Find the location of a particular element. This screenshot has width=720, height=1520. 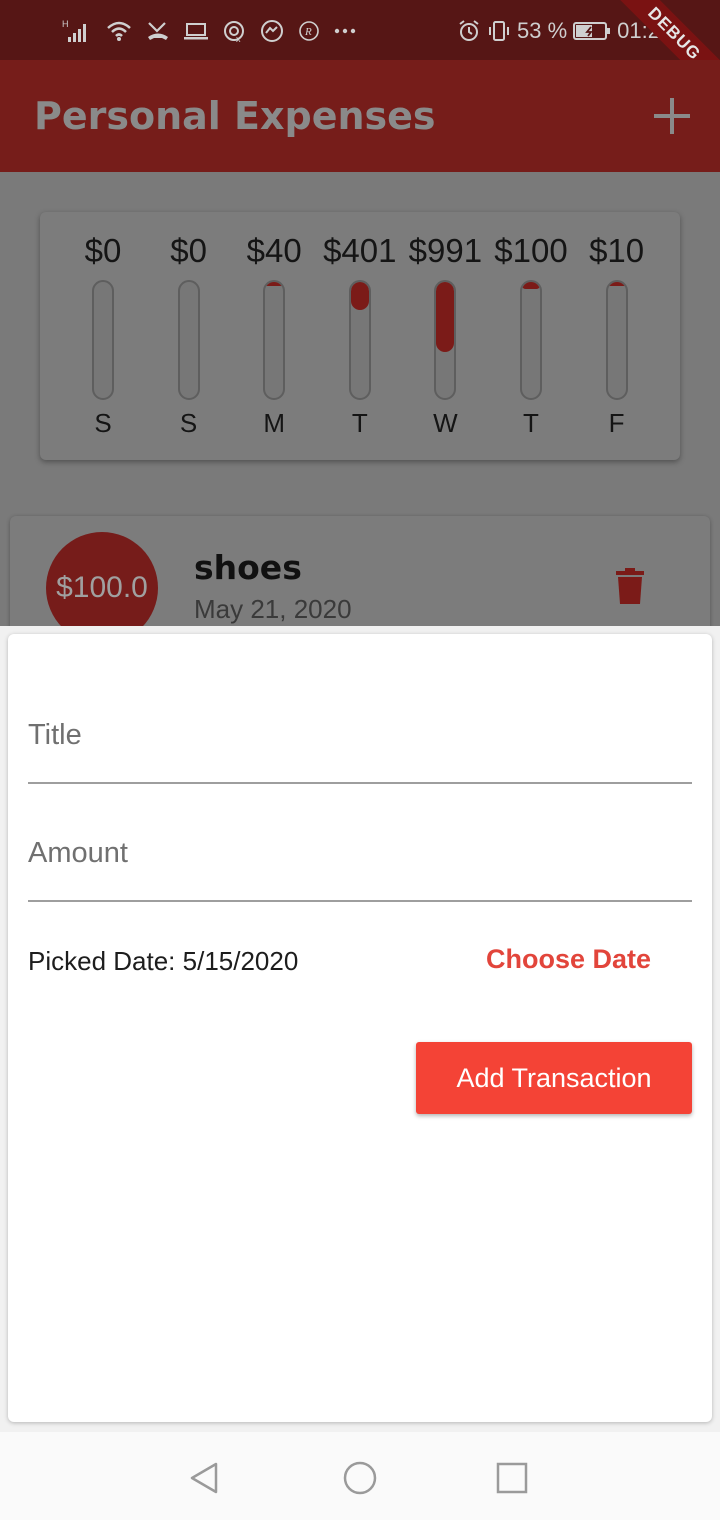

signal-icon: H is located at coordinates (74, 30).